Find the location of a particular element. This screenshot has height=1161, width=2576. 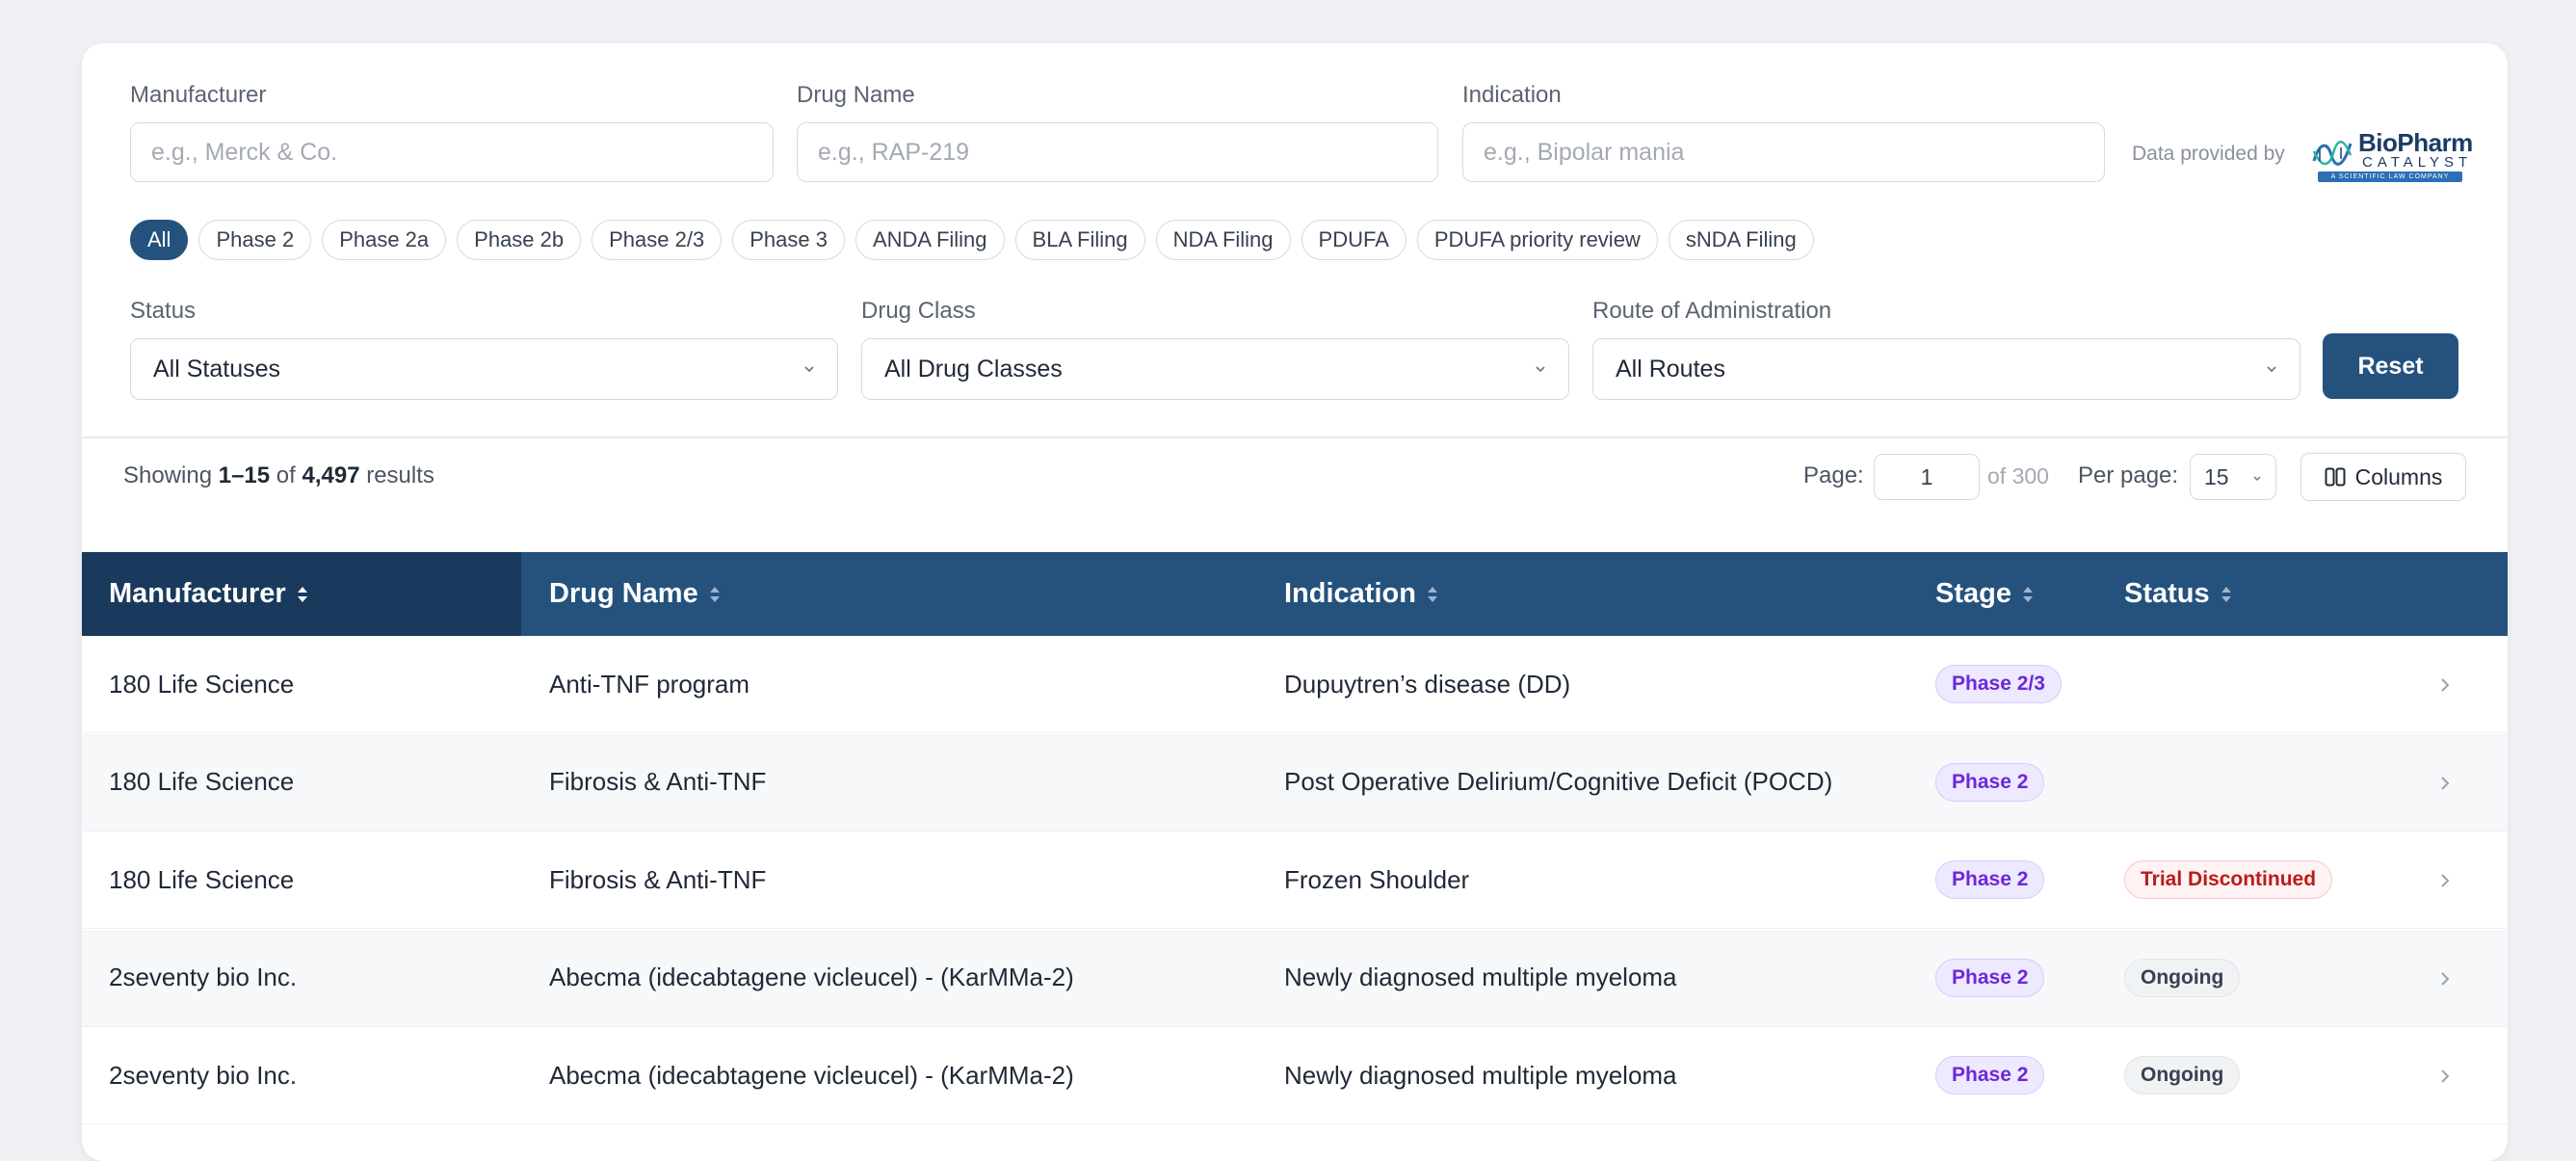

status-select: All Statuses is located at coordinates (484, 369).